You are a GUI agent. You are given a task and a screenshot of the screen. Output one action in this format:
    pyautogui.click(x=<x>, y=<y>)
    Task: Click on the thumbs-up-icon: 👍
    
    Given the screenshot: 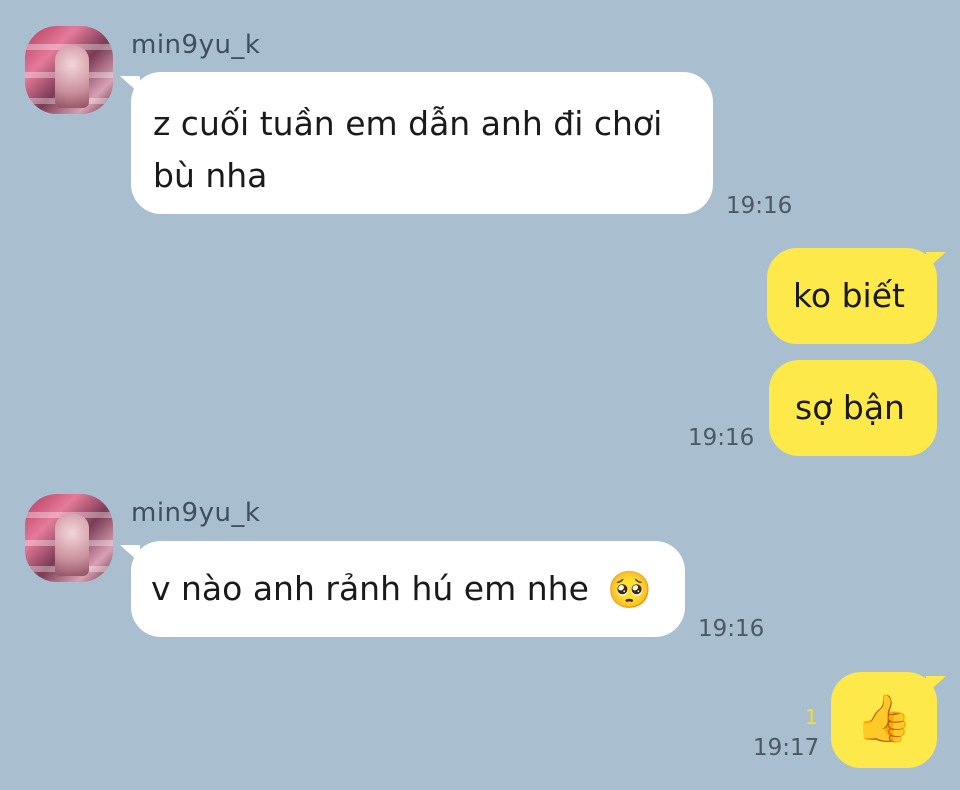 What is the action you would take?
    pyautogui.click(x=884, y=718)
    